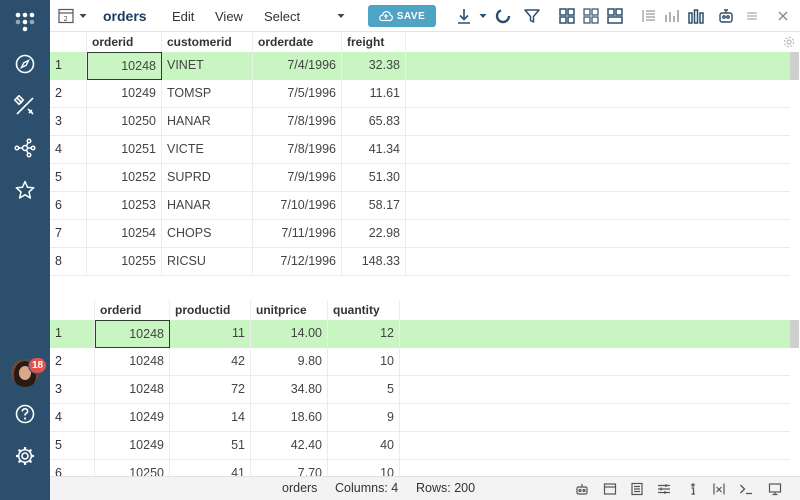 The width and height of the screenshot is (800, 500). What do you see at coordinates (124, 178) in the screenshot?
I see `table-cell: 10252` at bounding box center [124, 178].